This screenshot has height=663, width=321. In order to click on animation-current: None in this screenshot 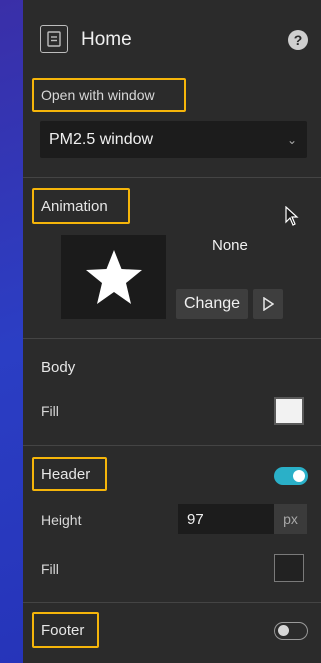, I will do `click(230, 245)`.